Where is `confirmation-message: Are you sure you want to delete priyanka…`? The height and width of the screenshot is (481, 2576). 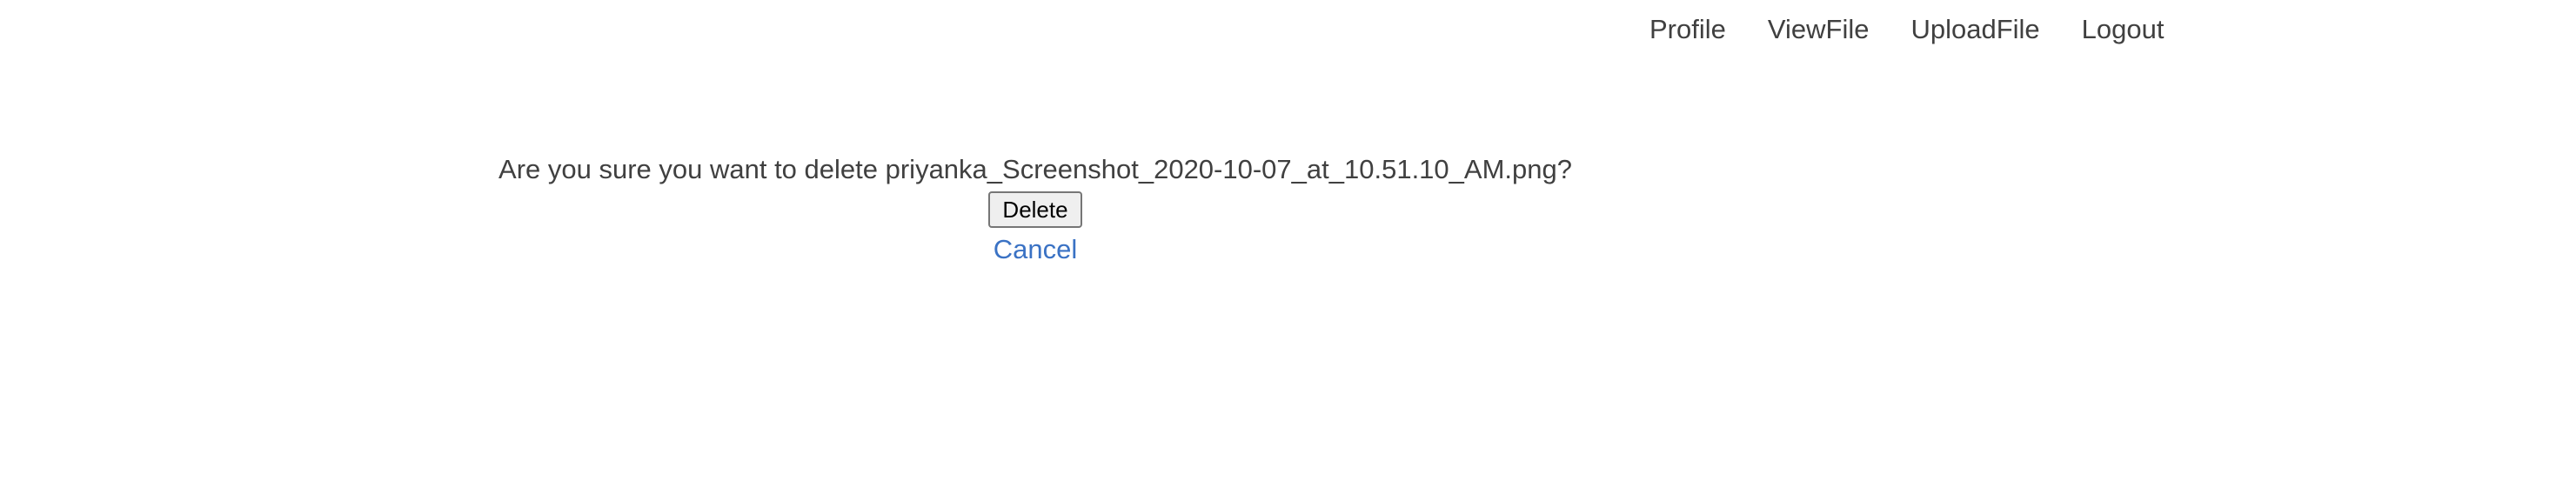 confirmation-message: Are you sure you want to delete priyanka… is located at coordinates (1035, 169).